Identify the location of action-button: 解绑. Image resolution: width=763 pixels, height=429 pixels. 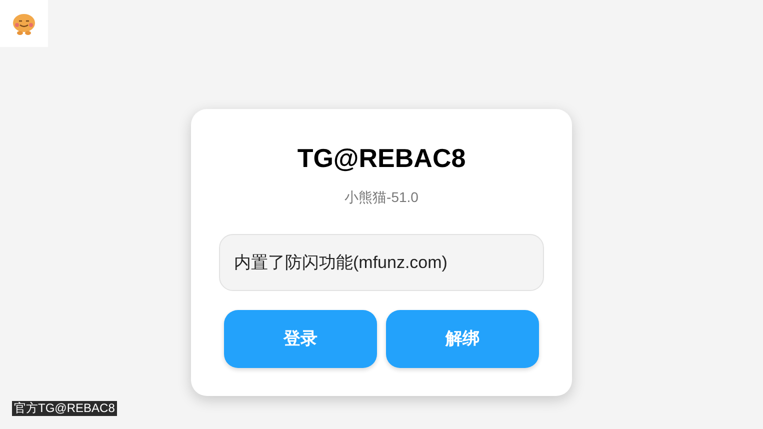
(462, 339).